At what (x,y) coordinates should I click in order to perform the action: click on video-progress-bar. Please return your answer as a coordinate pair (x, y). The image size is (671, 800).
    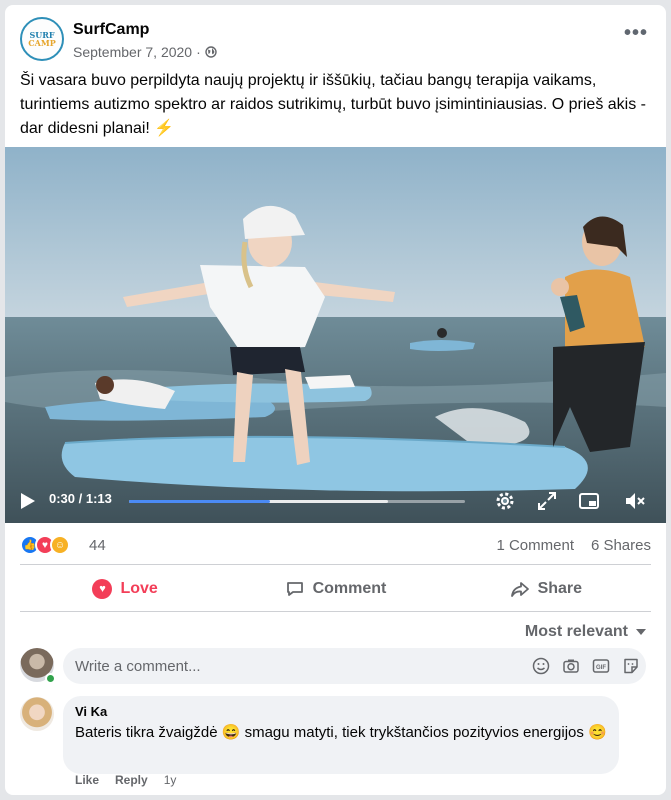
    Looking at the image, I should click on (297, 501).